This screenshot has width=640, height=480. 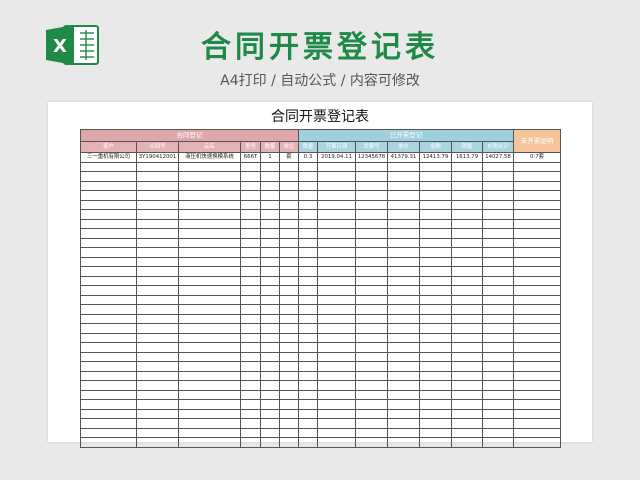 I want to click on cell-tax: 1613.79, so click(x=467, y=157).